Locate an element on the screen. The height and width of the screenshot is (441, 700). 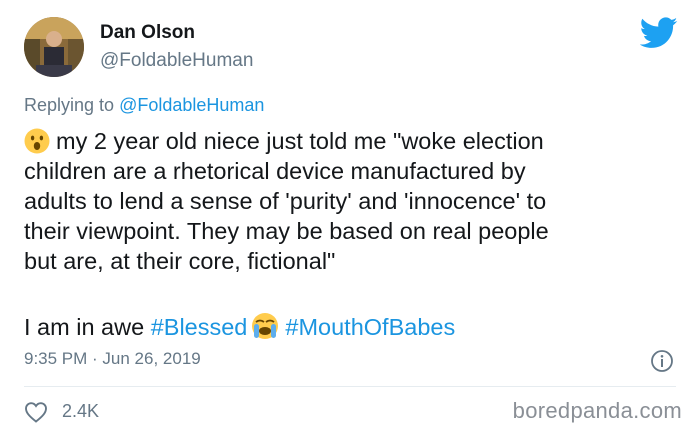
avatar-image is located at coordinates (54, 47).